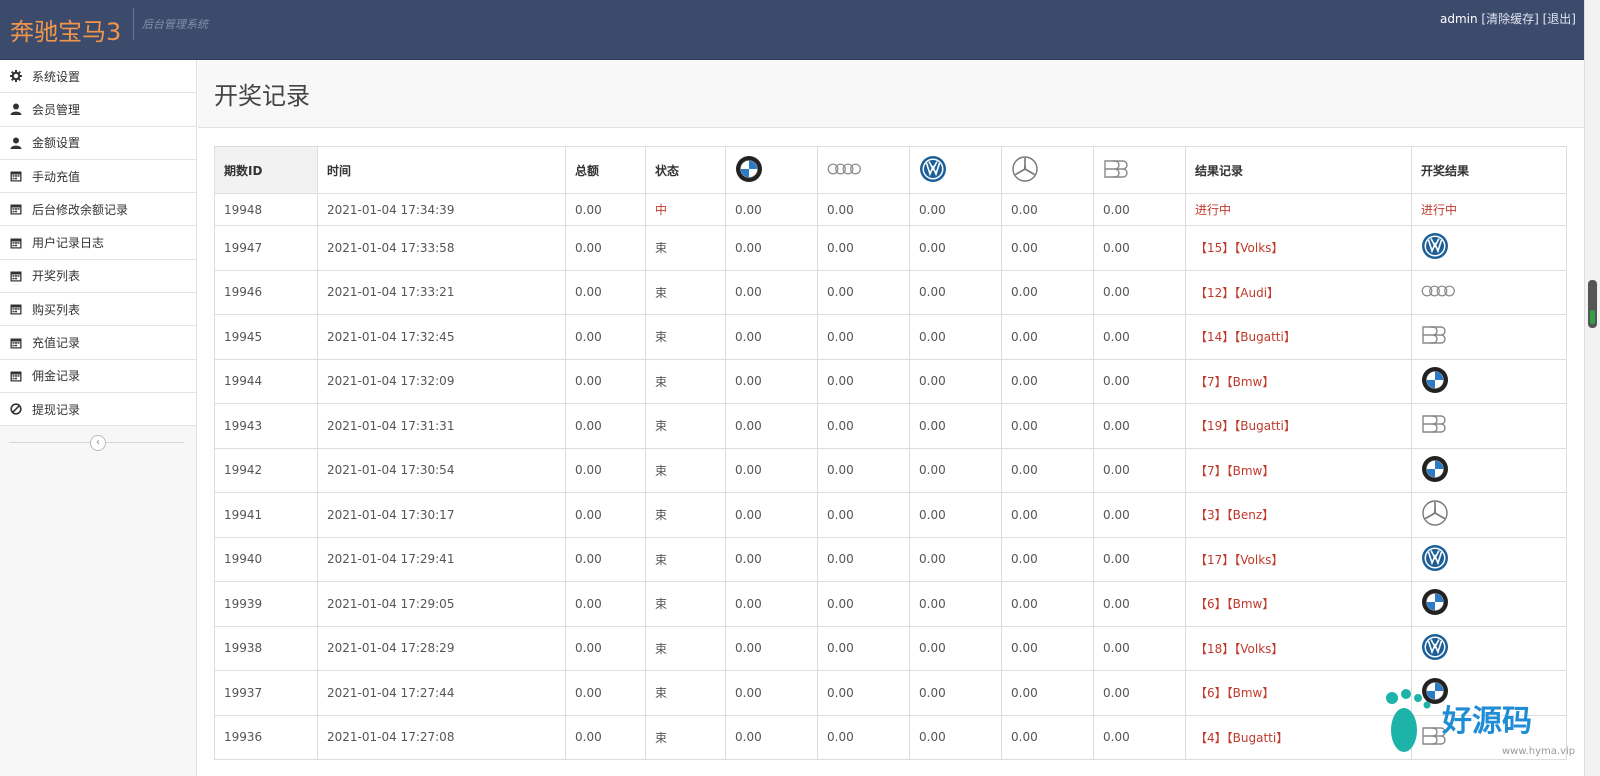  I want to click on cell-time: 2021-01-04 17:27:44, so click(441, 693).